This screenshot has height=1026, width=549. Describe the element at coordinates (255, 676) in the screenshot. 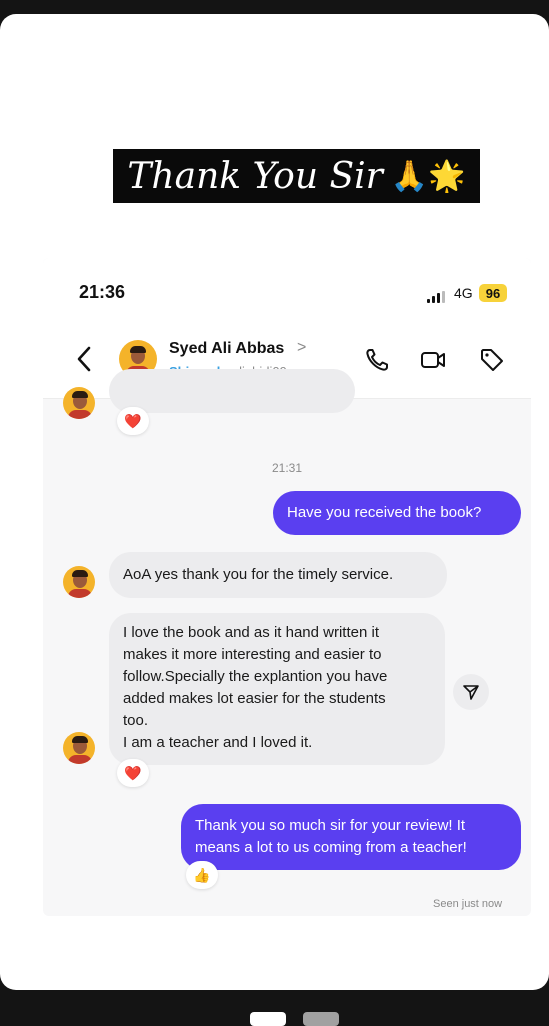

I see `message-line: follow.Specially the explantion you have` at that location.